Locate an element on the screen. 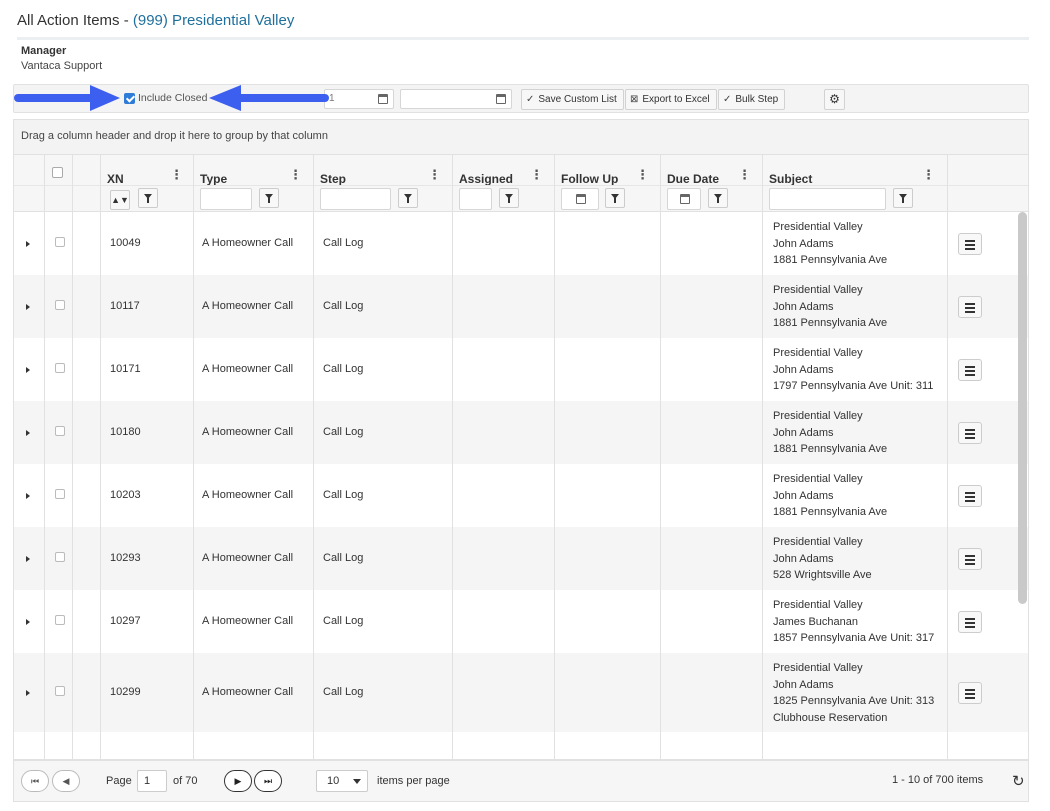  filter-button-follow-up is located at coordinates (615, 198).